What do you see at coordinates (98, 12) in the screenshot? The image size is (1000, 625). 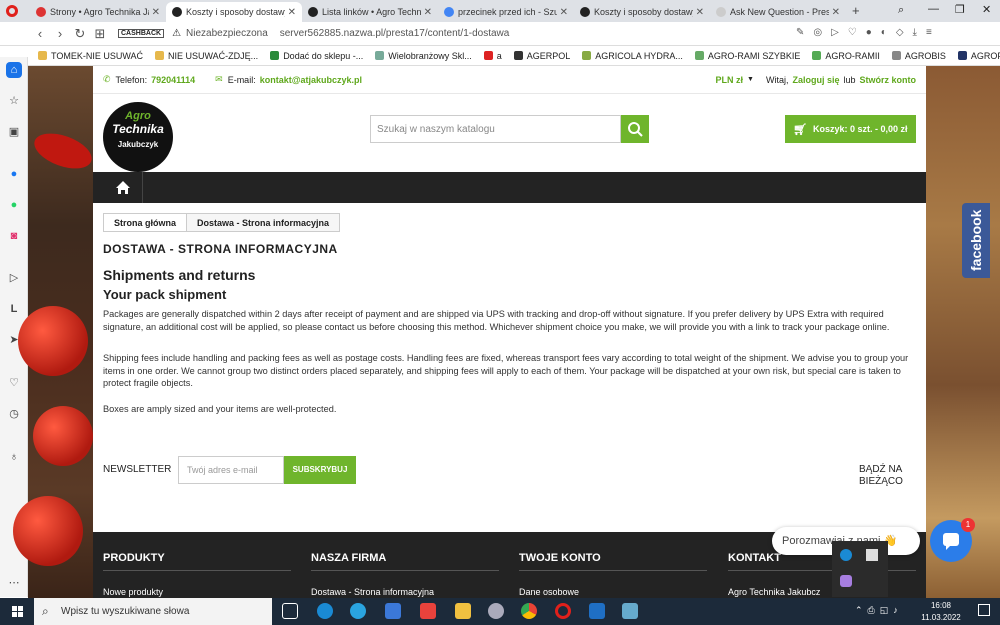 I see `browser-tab-1: Strony • Agro Technika Jak ✕` at bounding box center [98, 12].